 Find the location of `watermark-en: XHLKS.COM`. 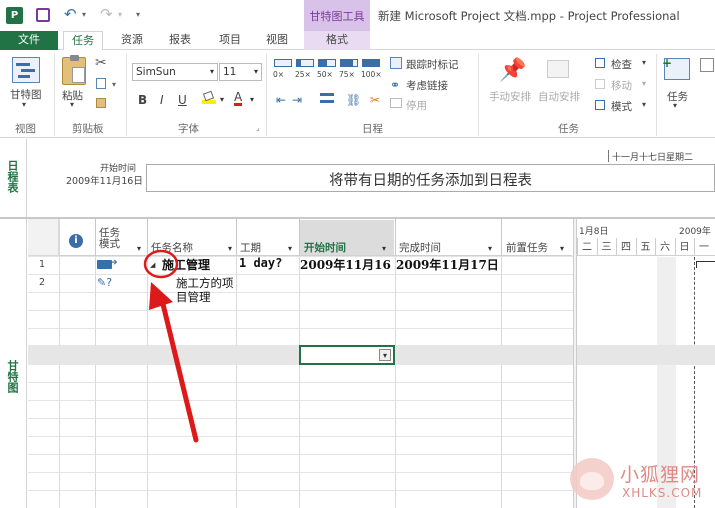

watermark-en: XHLKS.COM is located at coordinates (662, 493).